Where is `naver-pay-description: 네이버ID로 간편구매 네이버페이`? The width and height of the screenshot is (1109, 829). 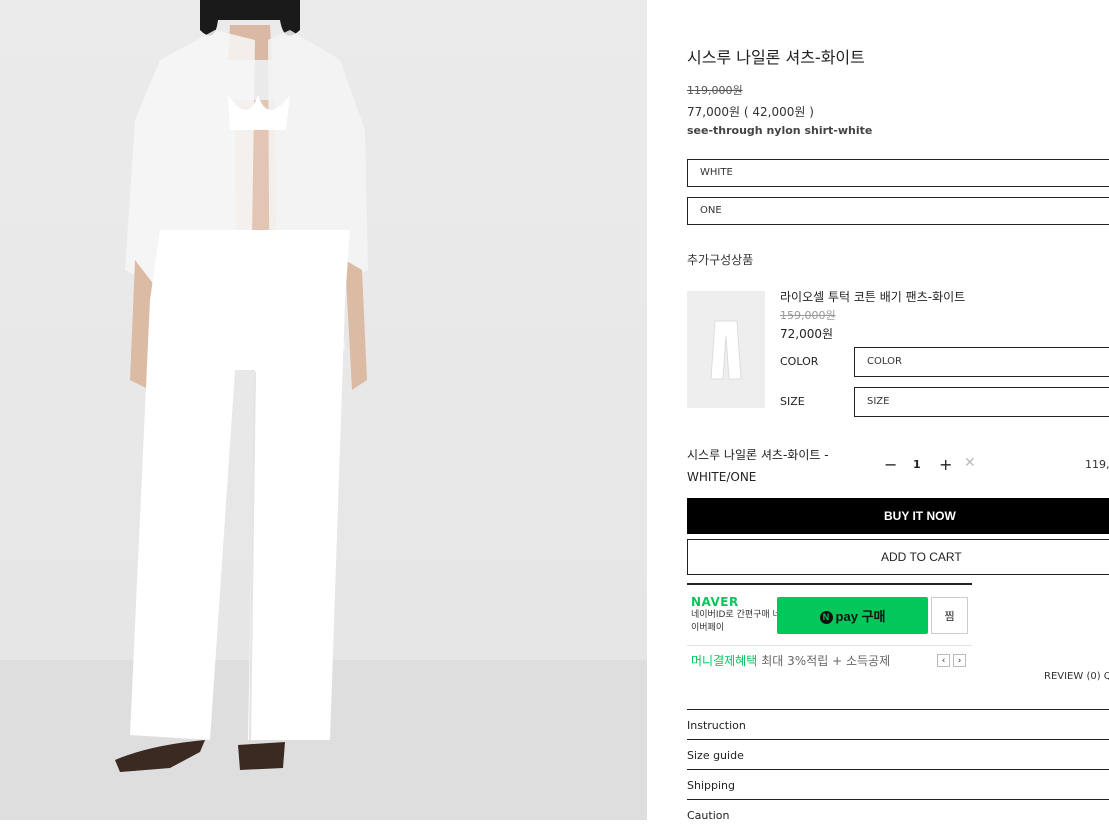
naver-pay-description: 네이버ID로 간편구매 네이버페이 is located at coordinates (736, 621).